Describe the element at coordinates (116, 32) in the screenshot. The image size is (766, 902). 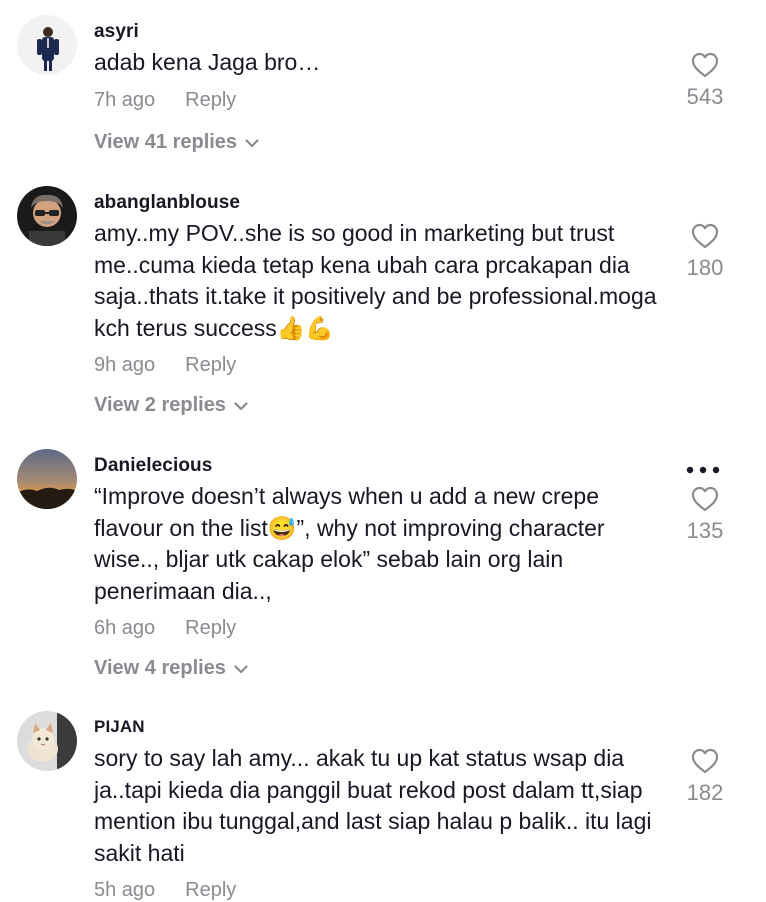
I see `comment-username: asyri` at that location.